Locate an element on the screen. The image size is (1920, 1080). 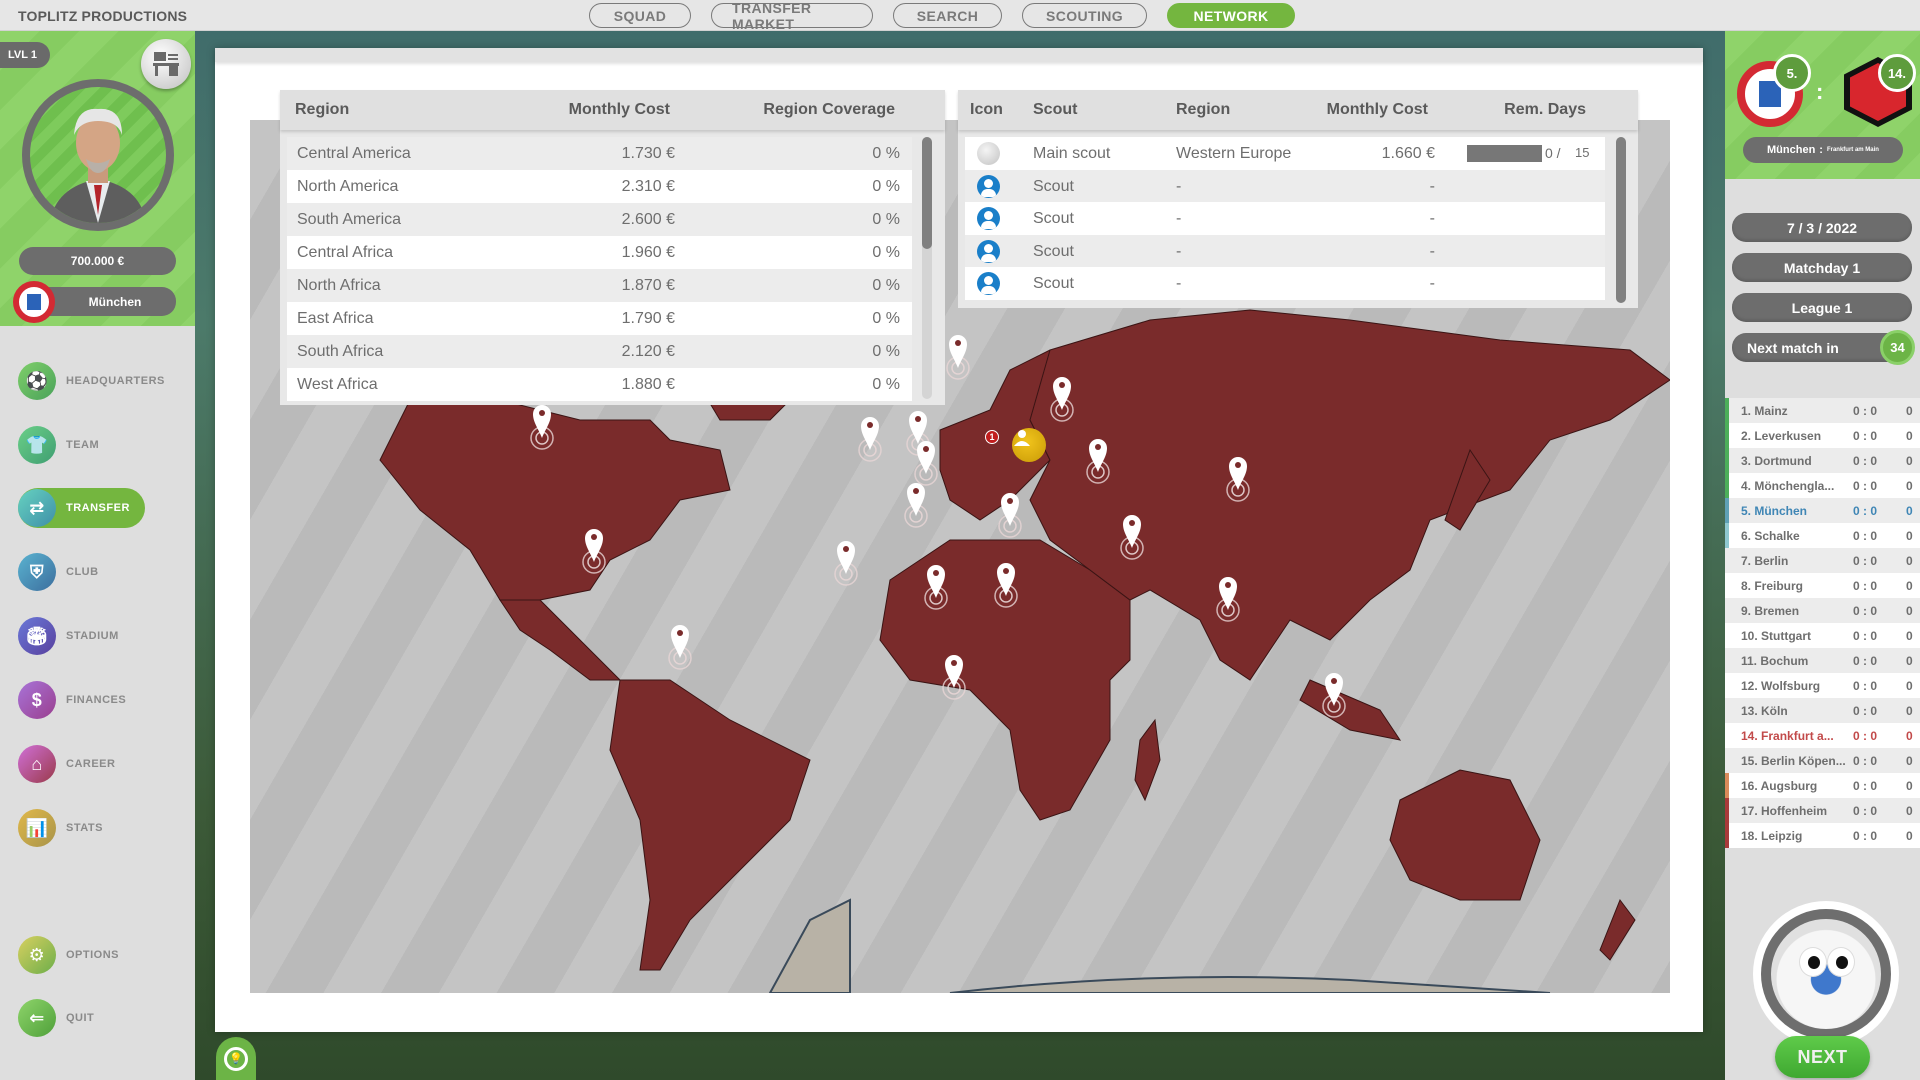
manager-avatar is located at coordinates (98, 155).